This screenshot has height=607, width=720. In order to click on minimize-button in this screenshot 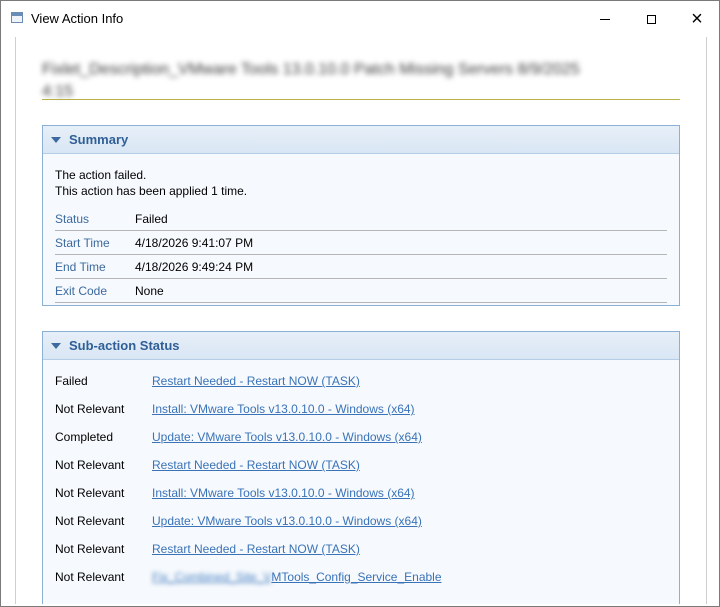, I will do `click(605, 19)`.